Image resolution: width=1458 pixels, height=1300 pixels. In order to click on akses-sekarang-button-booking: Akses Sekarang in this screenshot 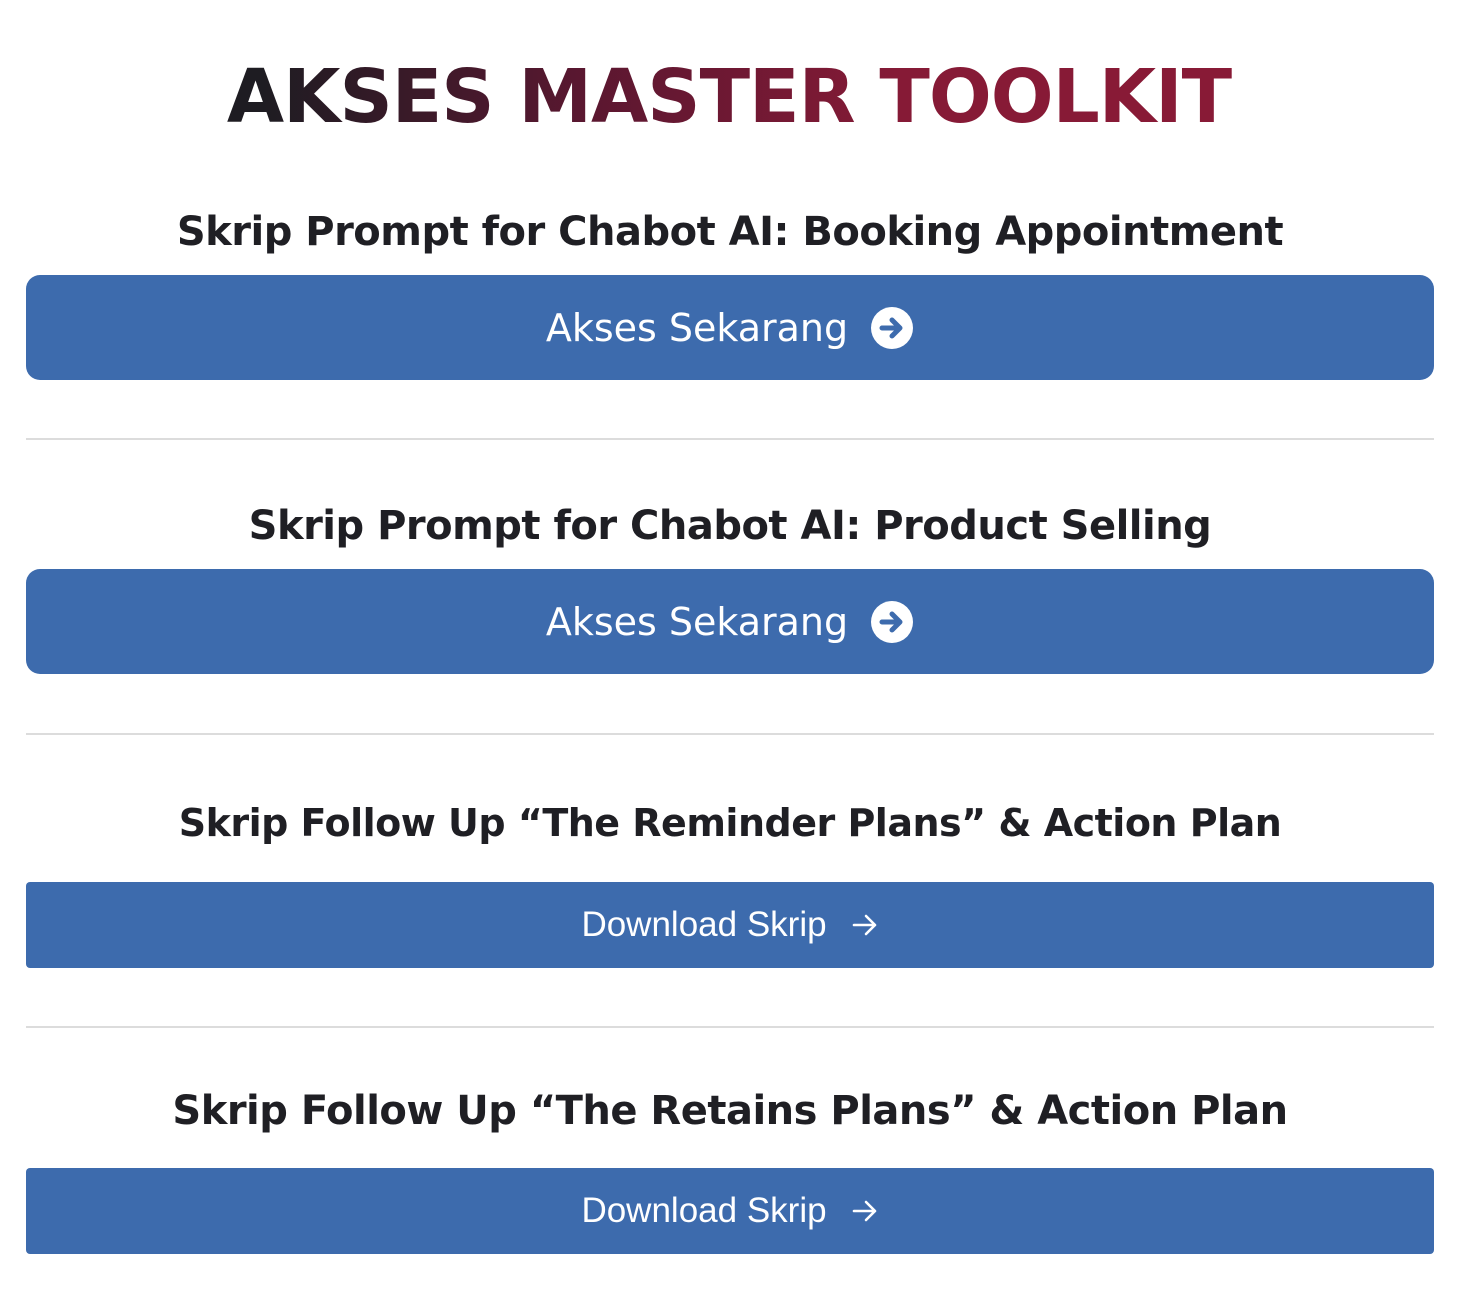, I will do `click(730, 327)`.